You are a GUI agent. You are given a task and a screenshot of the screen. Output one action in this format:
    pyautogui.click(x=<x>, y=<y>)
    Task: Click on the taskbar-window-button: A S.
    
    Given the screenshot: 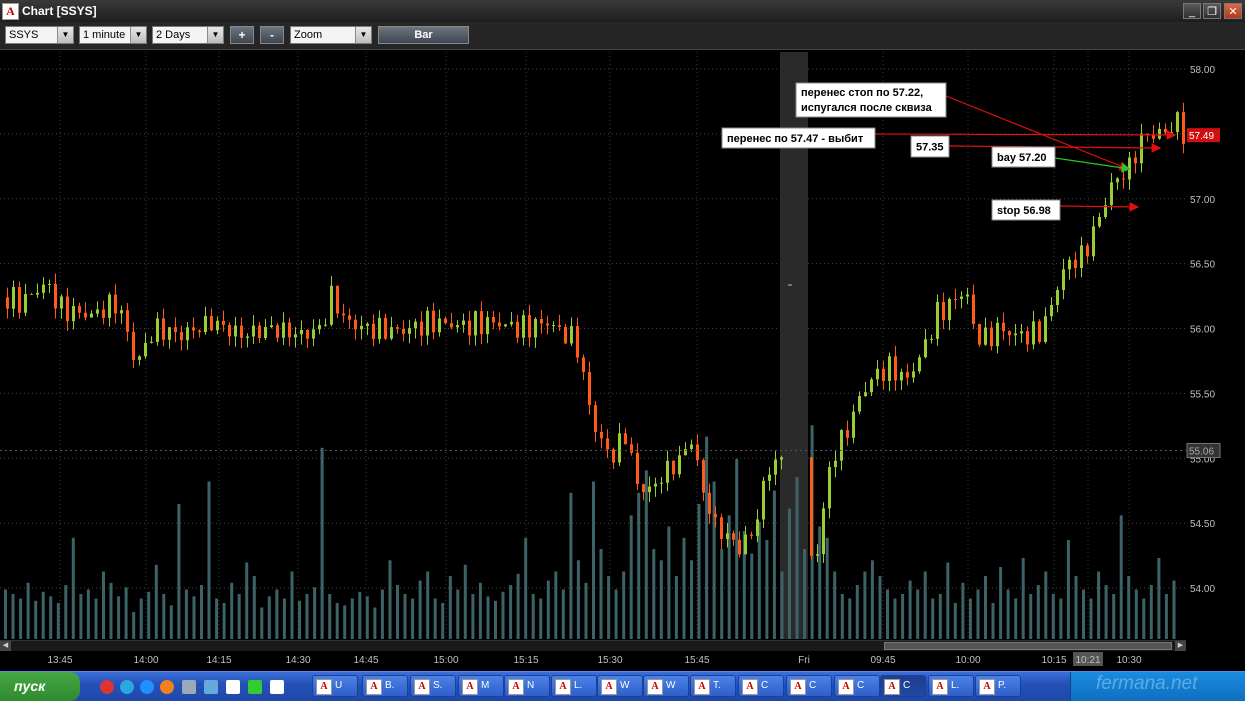 What is the action you would take?
    pyautogui.click(x=433, y=686)
    